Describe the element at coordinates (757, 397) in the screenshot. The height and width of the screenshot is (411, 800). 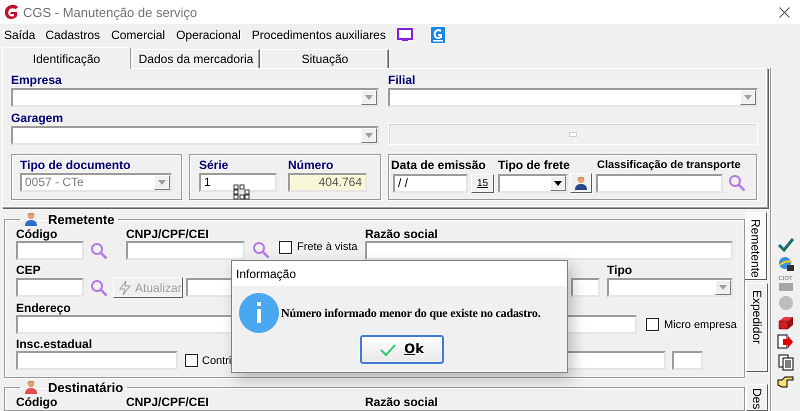
I see `side-tab: Des` at that location.